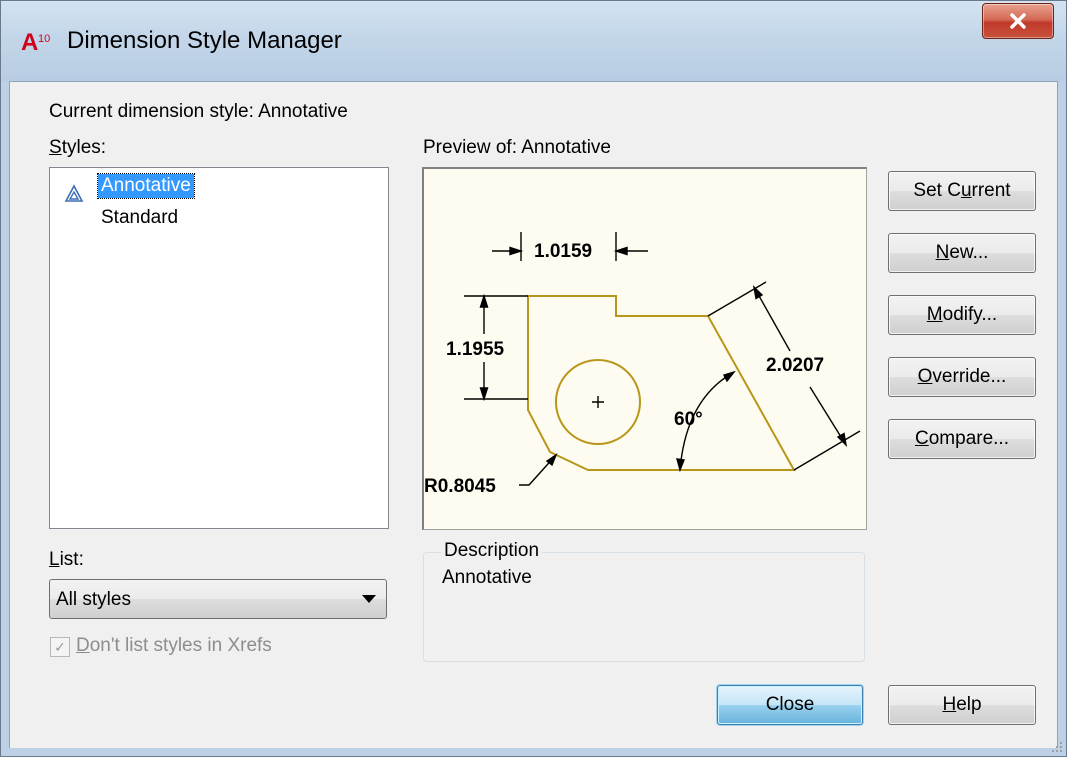 This screenshot has height=757, width=1067. I want to click on preview-label: Preview of: Annotative, so click(517, 147).